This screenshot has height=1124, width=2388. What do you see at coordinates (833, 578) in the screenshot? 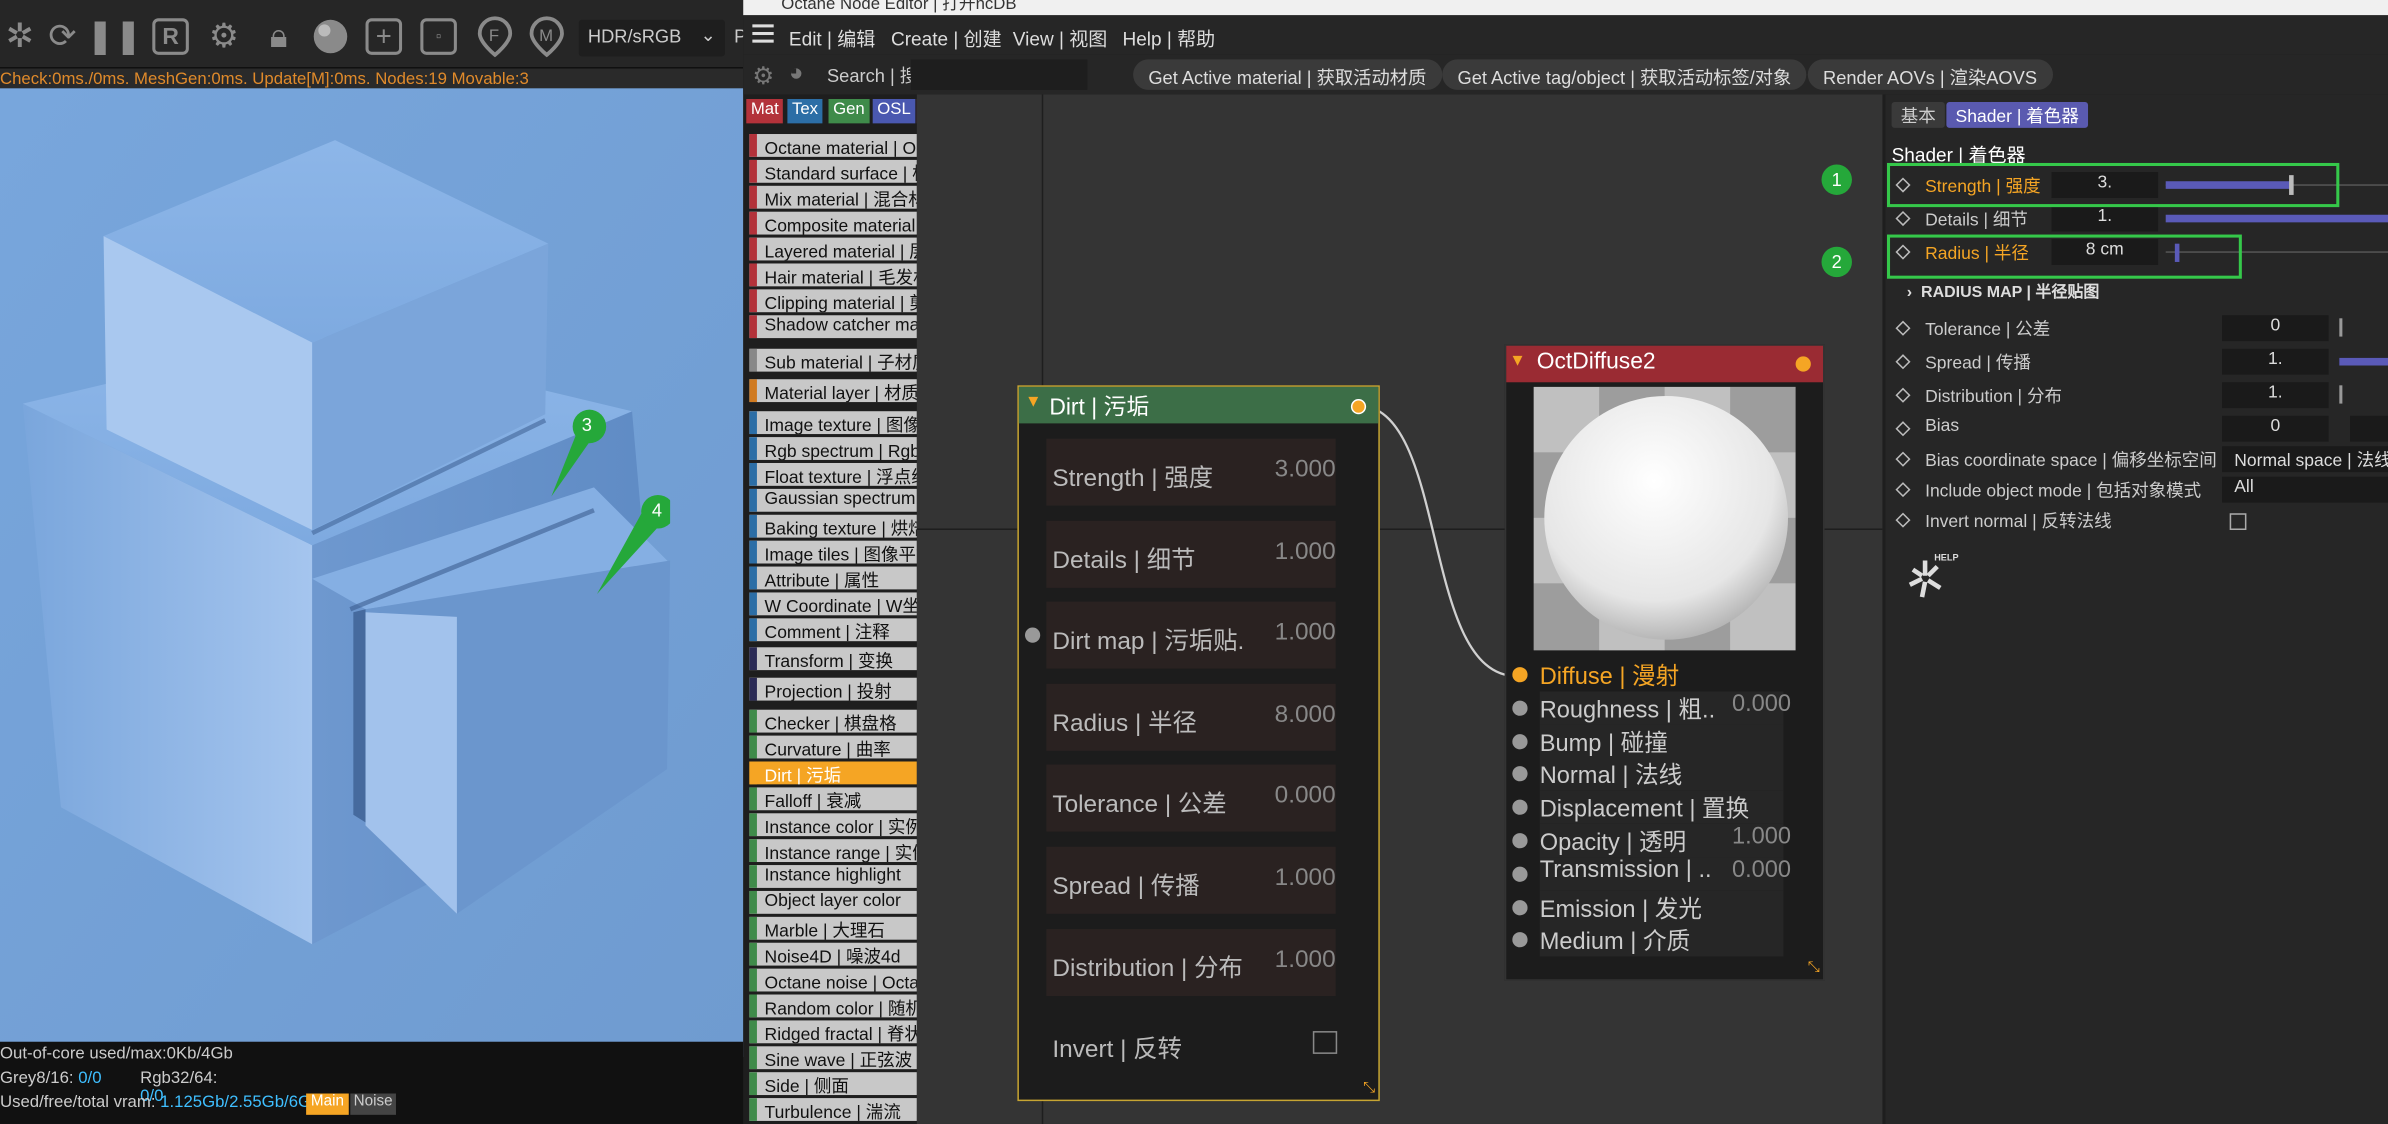
I see `node-list-item: Attribute | 属性` at bounding box center [833, 578].